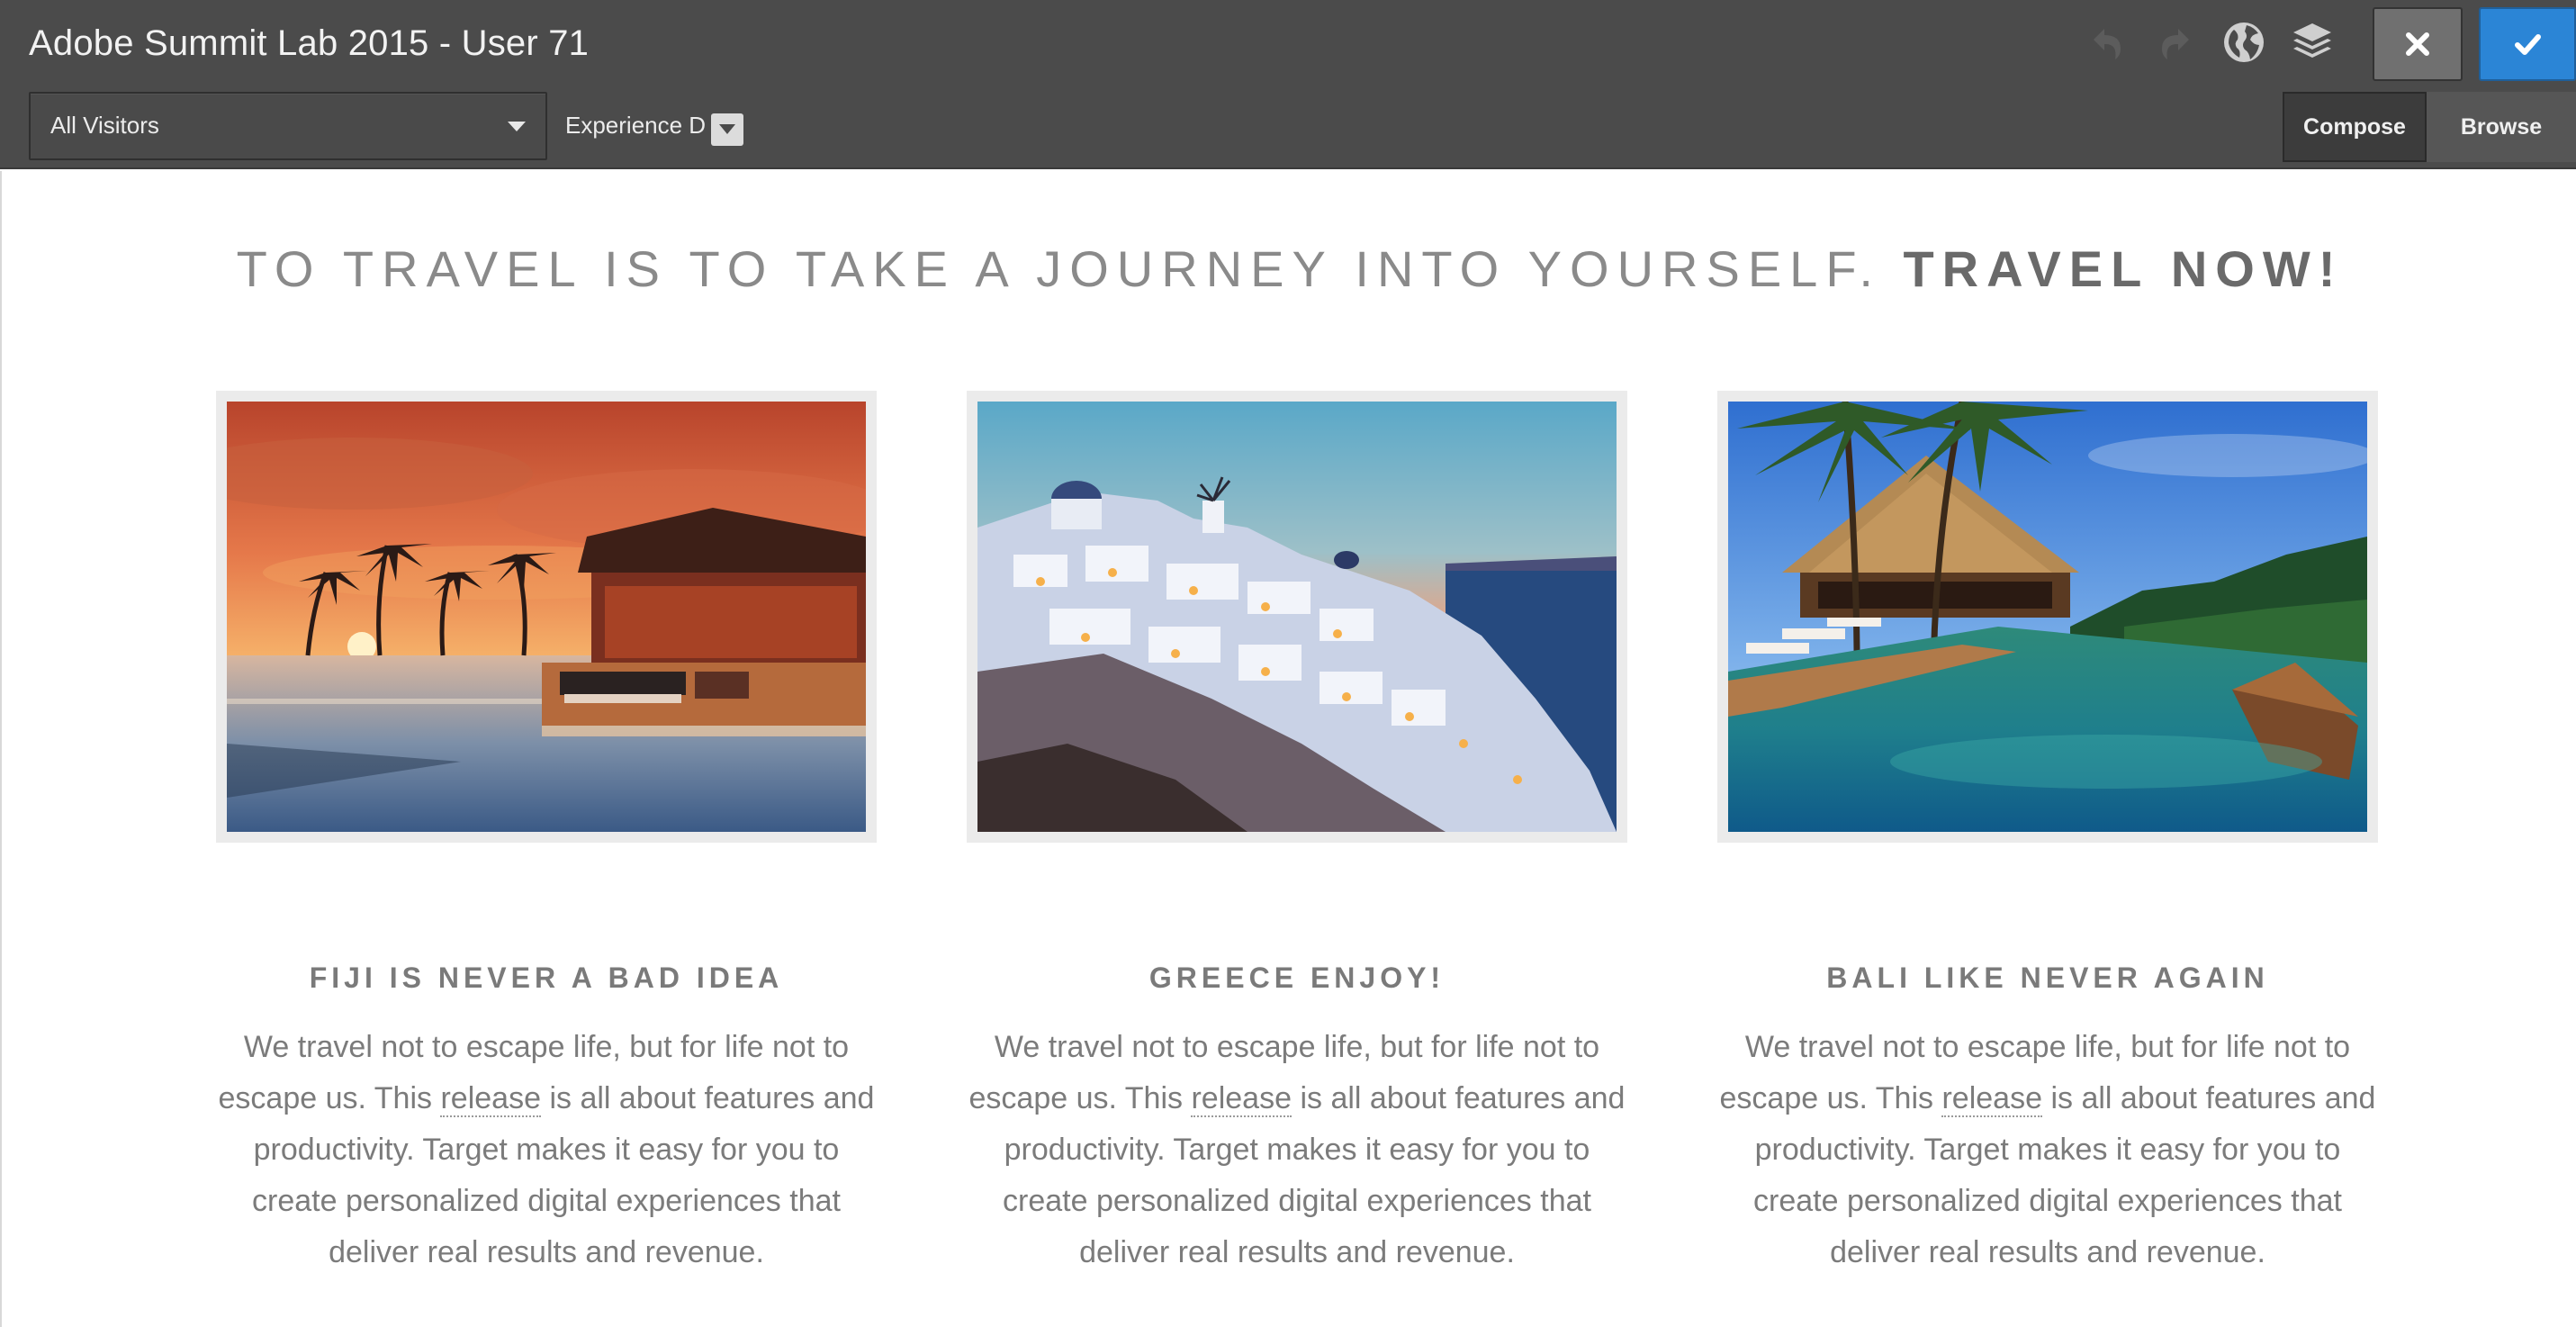 Image resolution: width=2576 pixels, height=1327 pixels. I want to click on checkmark-icon, so click(2528, 44).